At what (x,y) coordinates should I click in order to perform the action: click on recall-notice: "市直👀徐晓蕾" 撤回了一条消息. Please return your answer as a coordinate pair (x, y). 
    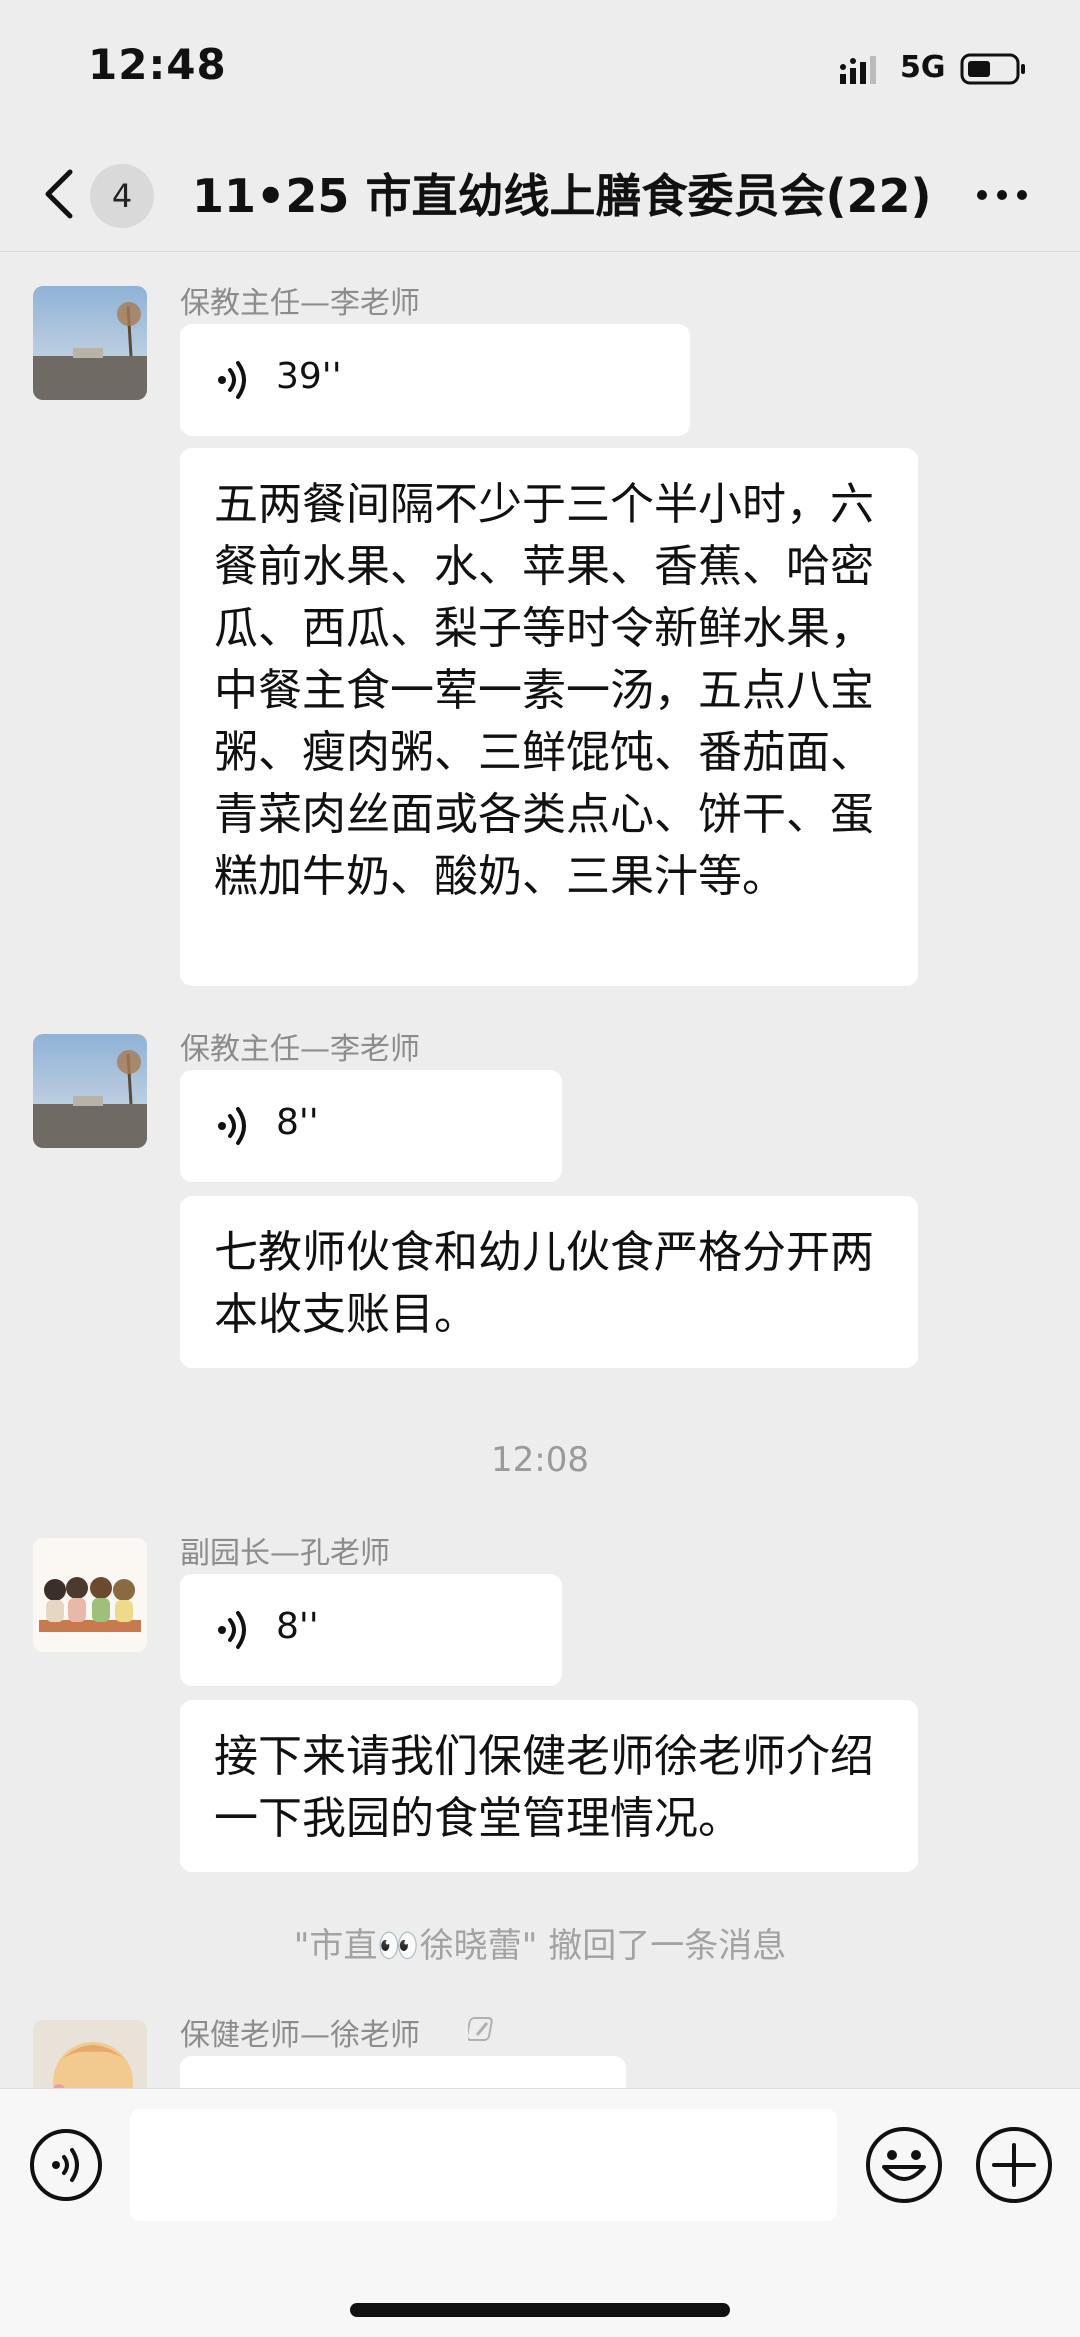
    Looking at the image, I should click on (540, 1946).